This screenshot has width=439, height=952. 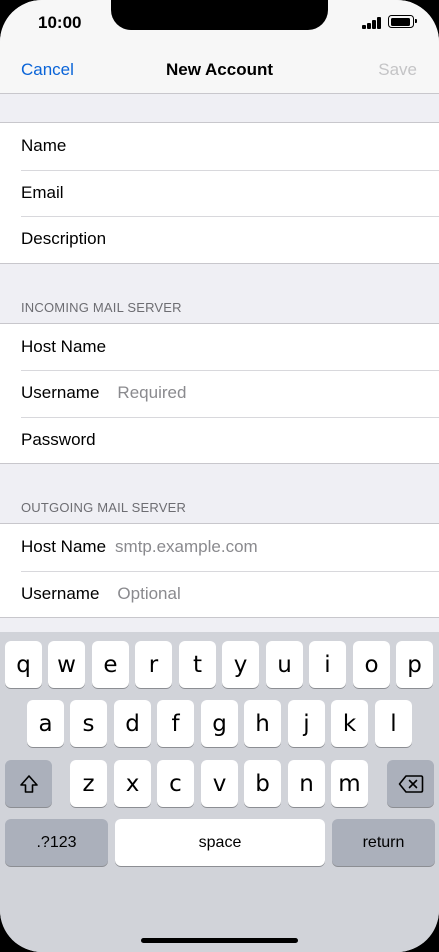 I want to click on return-key: return, so click(x=383, y=842).